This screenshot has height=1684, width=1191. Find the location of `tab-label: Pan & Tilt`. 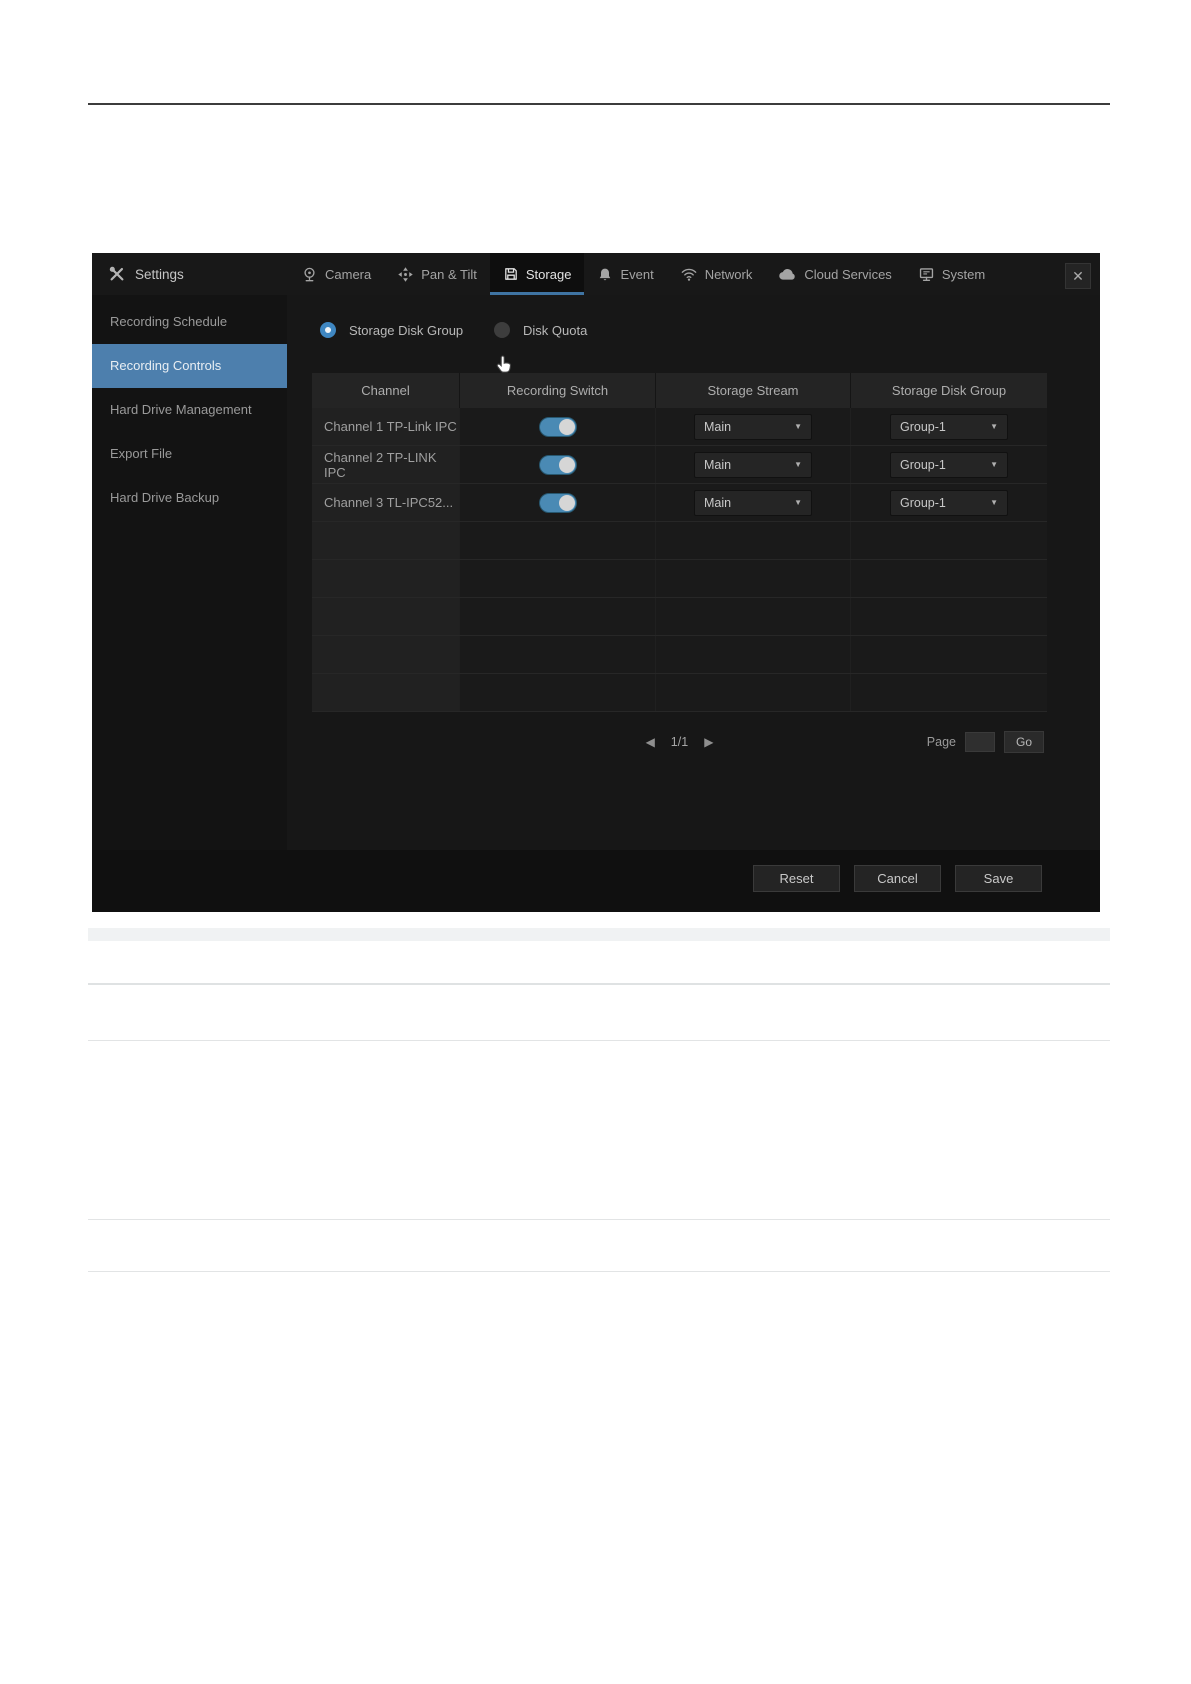

tab-label: Pan & Tilt is located at coordinates (449, 274).